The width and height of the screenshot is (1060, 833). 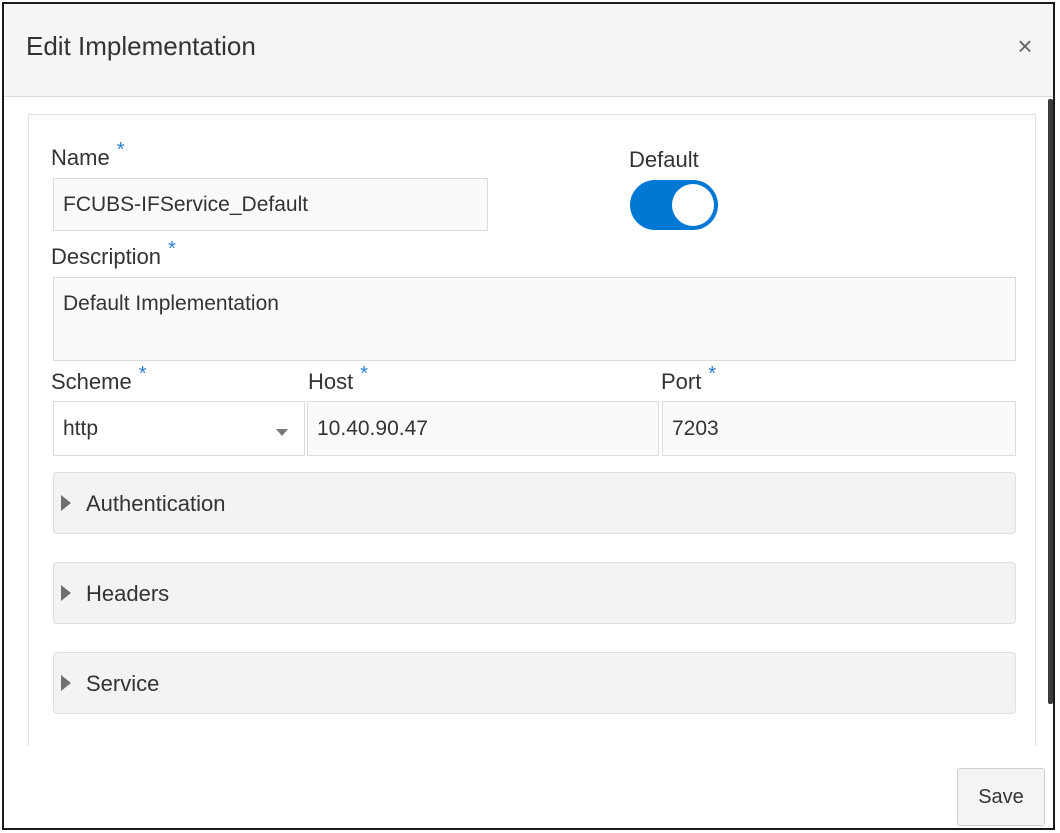 I want to click on name-label-text: Name, so click(x=80, y=157).